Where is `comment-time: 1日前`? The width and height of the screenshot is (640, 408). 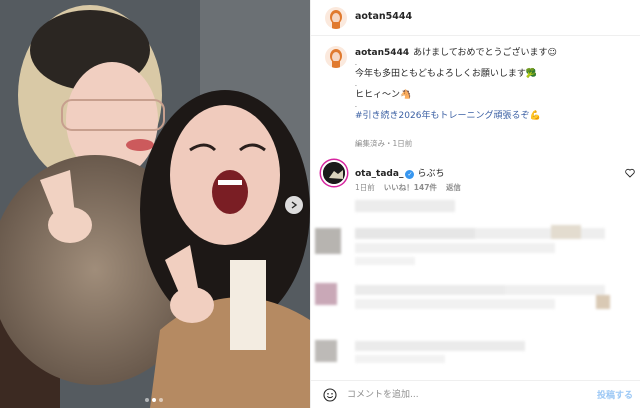
comment-time: 1日前 is located at coordinates (365, 187).